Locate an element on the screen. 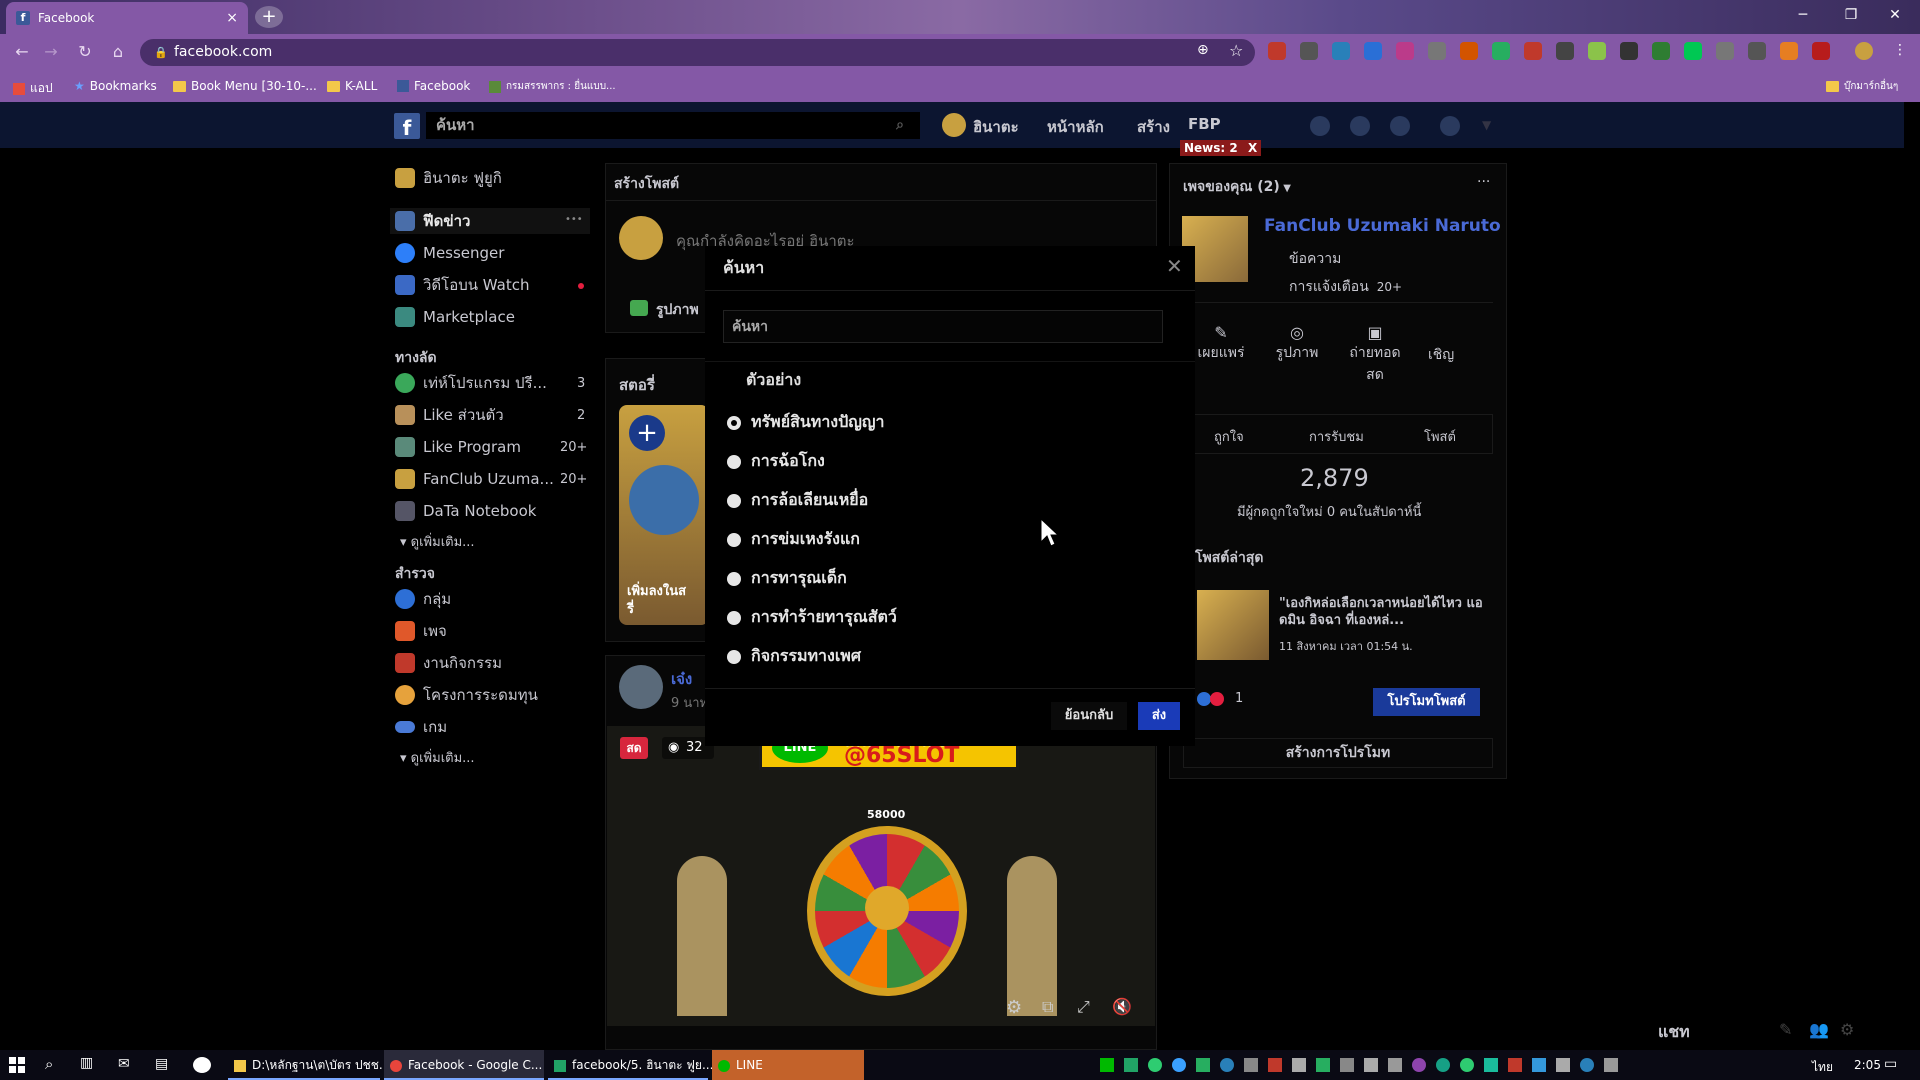 The width and height of the screenshot is (1920, 1080). photo-button: รูปภาพ is located at coordinates (677, 310).